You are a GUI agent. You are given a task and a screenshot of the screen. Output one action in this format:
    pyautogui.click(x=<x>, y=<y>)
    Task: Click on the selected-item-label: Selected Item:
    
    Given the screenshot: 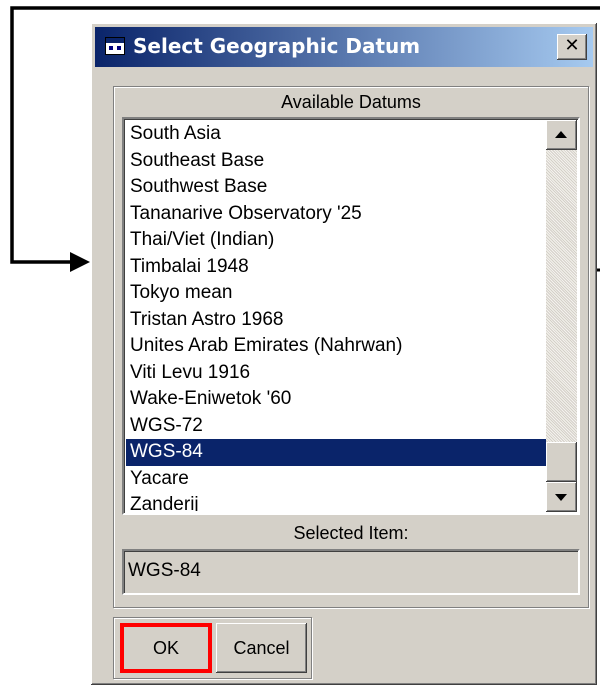 What is the action you would take?
    pyautogui.click(x=351, y=533)
    